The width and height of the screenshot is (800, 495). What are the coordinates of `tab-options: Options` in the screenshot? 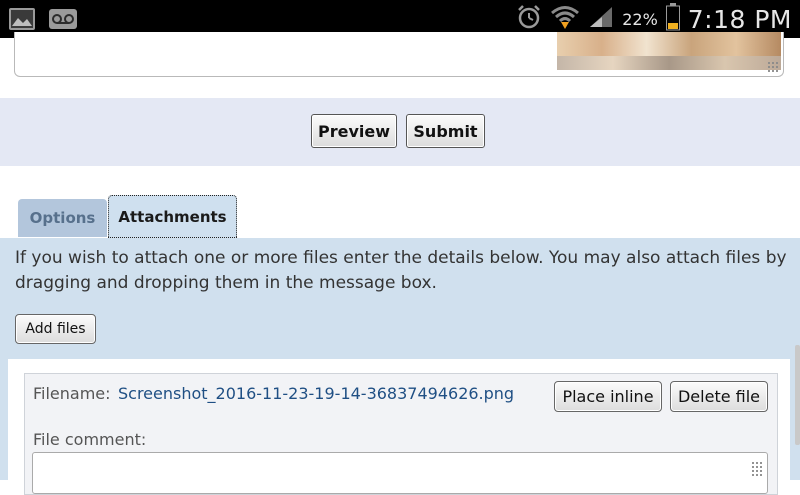 It's located at (62, 218).